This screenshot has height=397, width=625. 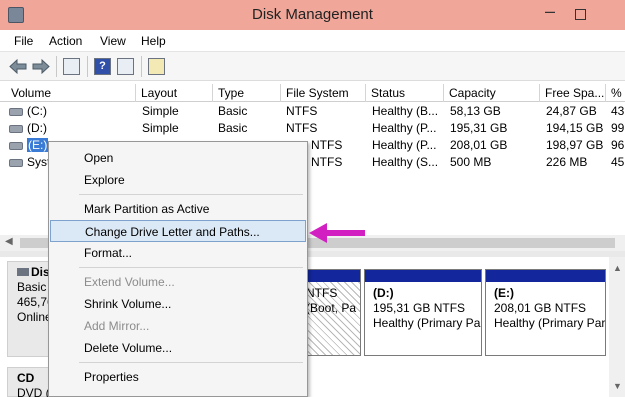 I want to click on help-icon: ?, so click(x=102, y=66).